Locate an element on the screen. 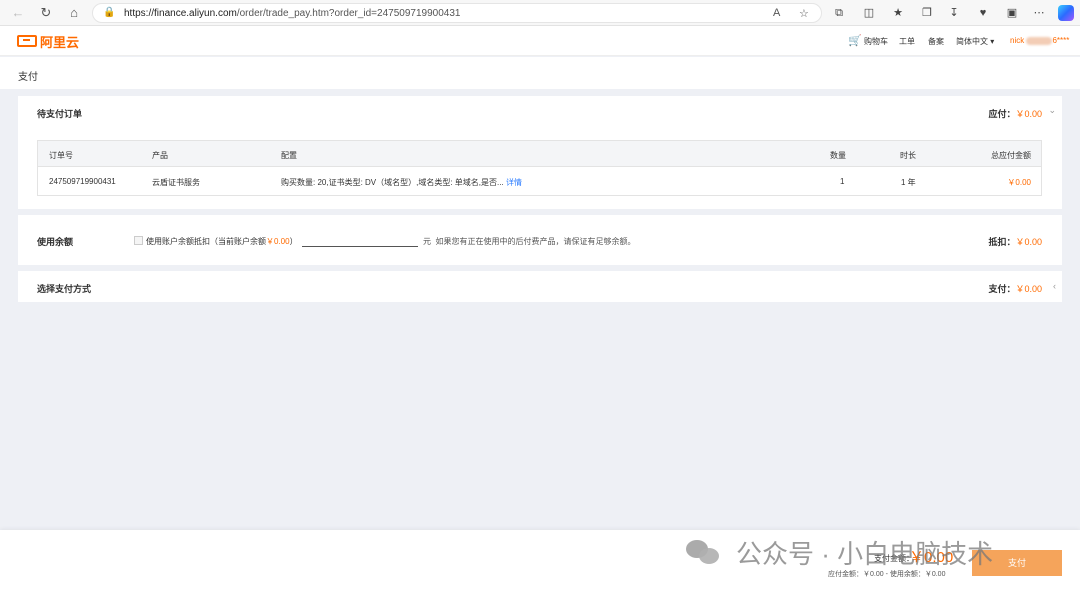 The width and height of the screenshot is (1080, 596). caret-down-icon: ▾ is located at coordinates (992, 41).